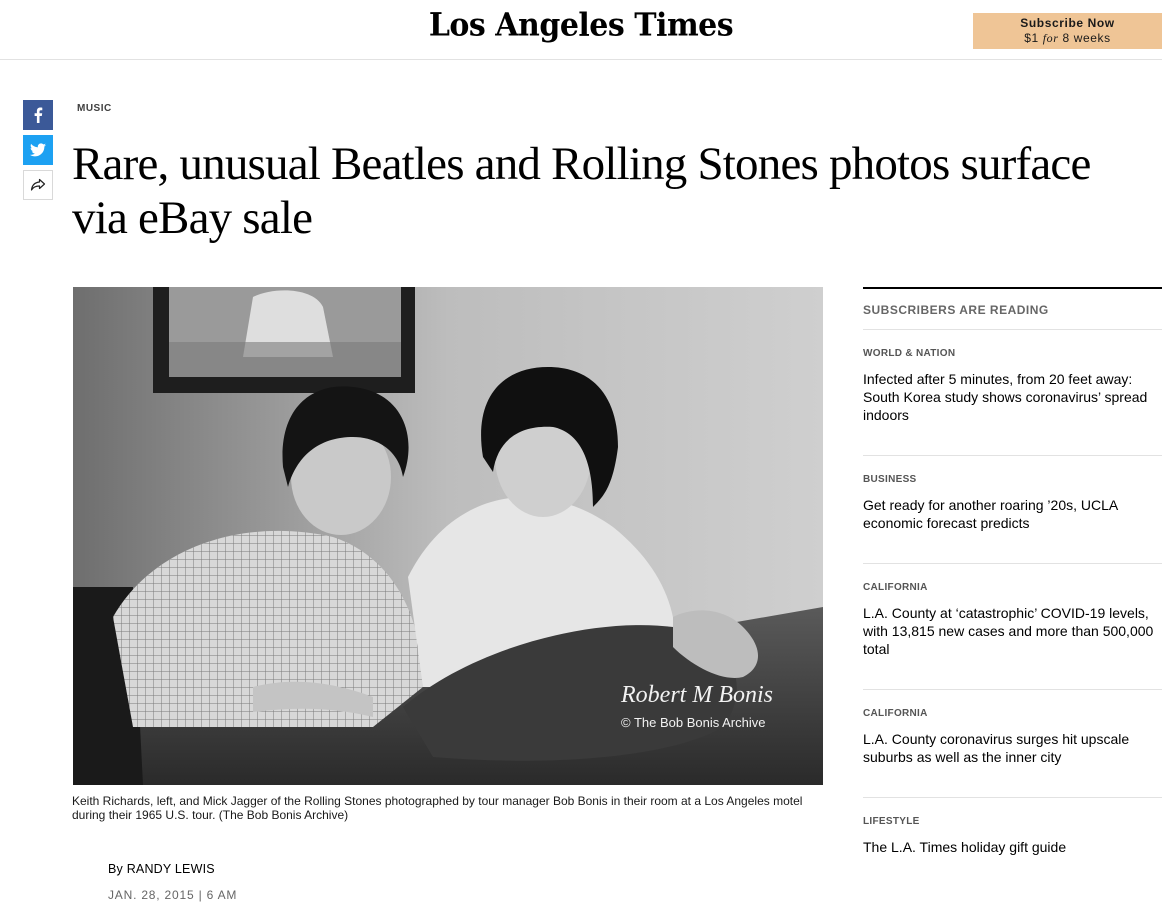 The height and width of the screenshot is (904, 1162). Describe the element at coordinates (1012, 480) in the screenshot. I see `story-section-label: BUSINESS` at that location.